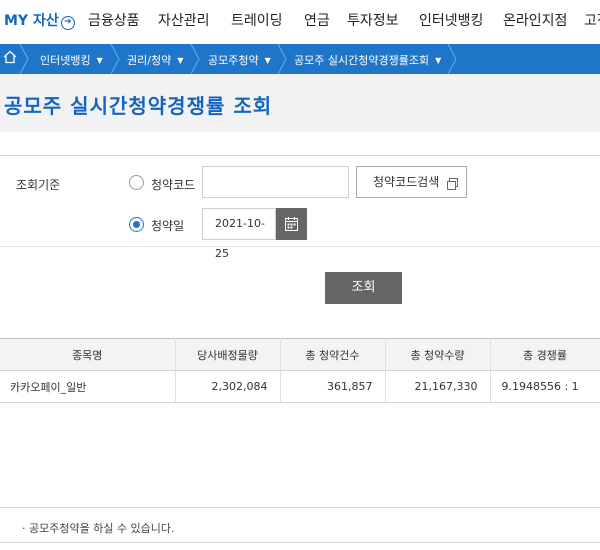 The height and width of the screenshot is (550, 600). What do you see at coordinates (257, 20) in the screenshot?
I see `nav-item-trading: 트레이딩` at bounding box center [257, 20].